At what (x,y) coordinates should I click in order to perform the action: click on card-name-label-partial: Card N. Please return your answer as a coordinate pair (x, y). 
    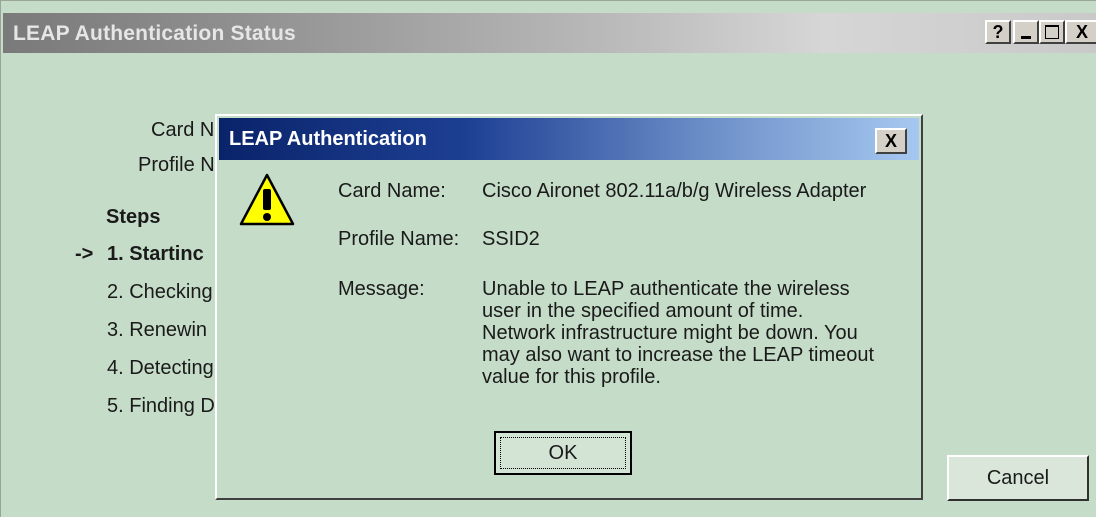
    Looking at the image, I should click on (183, 130).